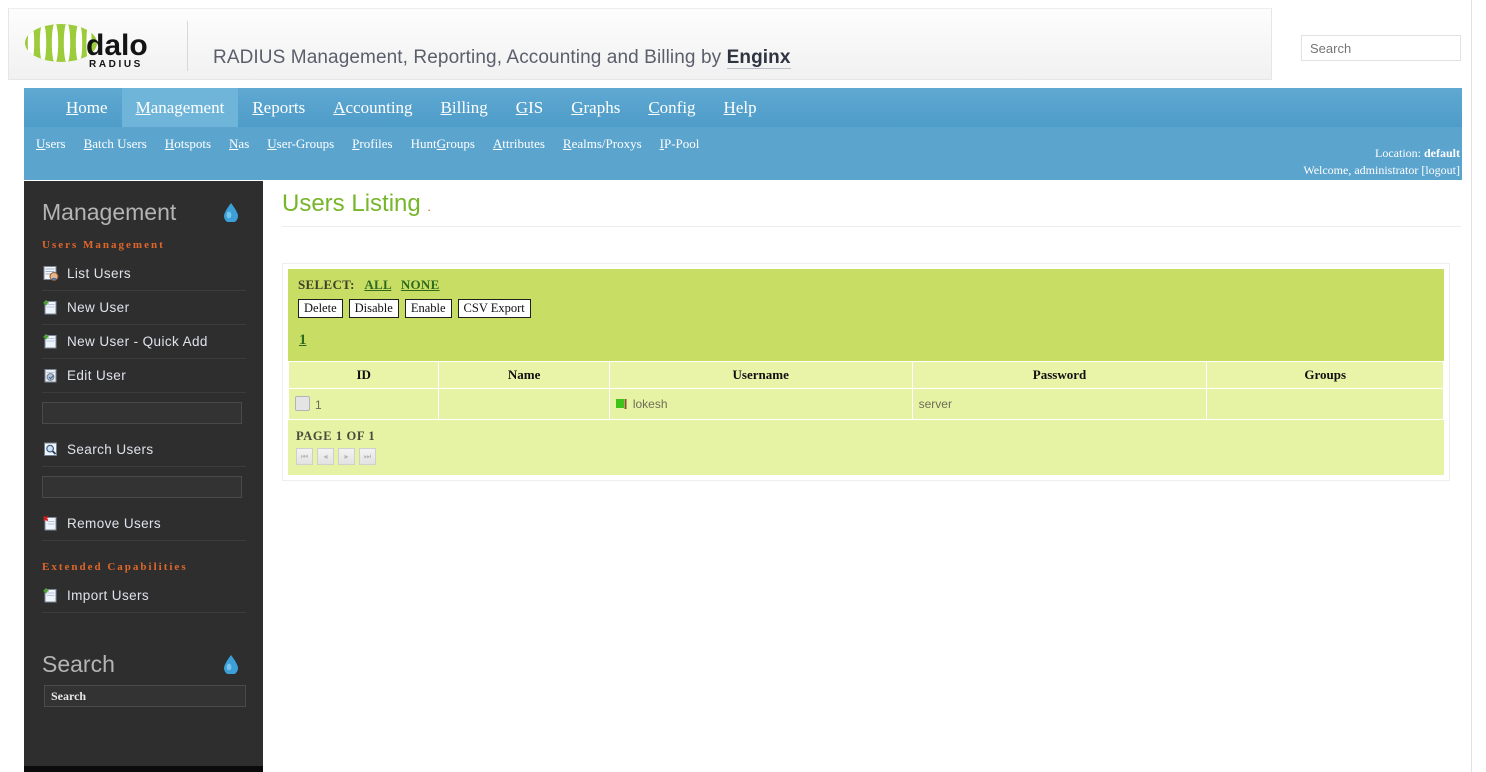 Image resolution: width=1486 pixels, height=772 pixels. Describe the element at coordinates (602, 144) in the screenshot. I see `sub-nav-item-realms-proxys: Realms/Proxys` at that location.